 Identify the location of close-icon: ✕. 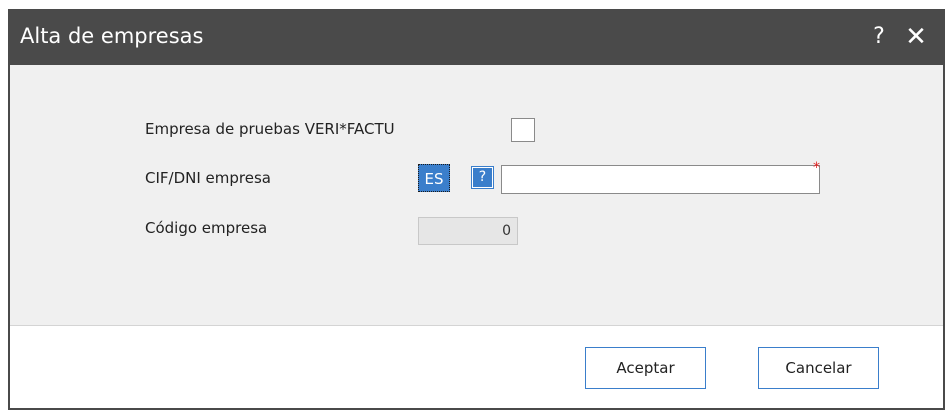
(916, 37).